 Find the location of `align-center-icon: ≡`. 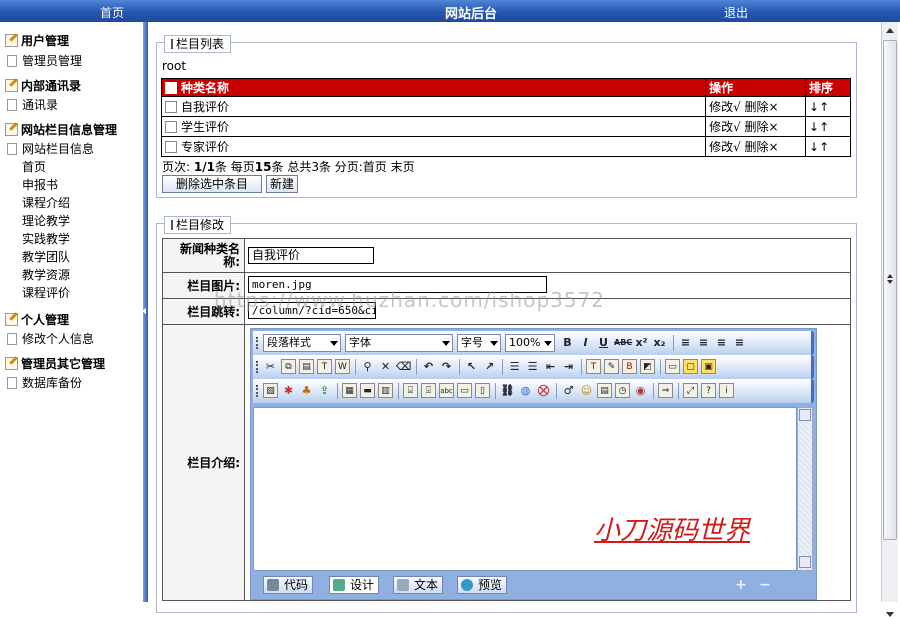

align-center-icon: ≡ is located at coordinates (703, 342).